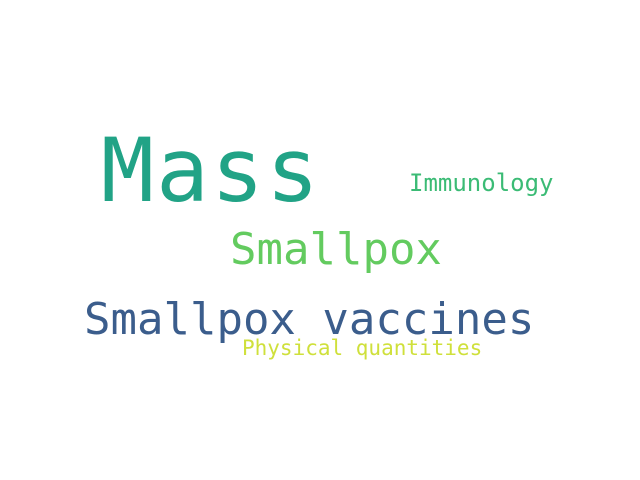 This screenshot has width=640, height=480. I want to click on word-immunology: Immunology, so click(481, 183).